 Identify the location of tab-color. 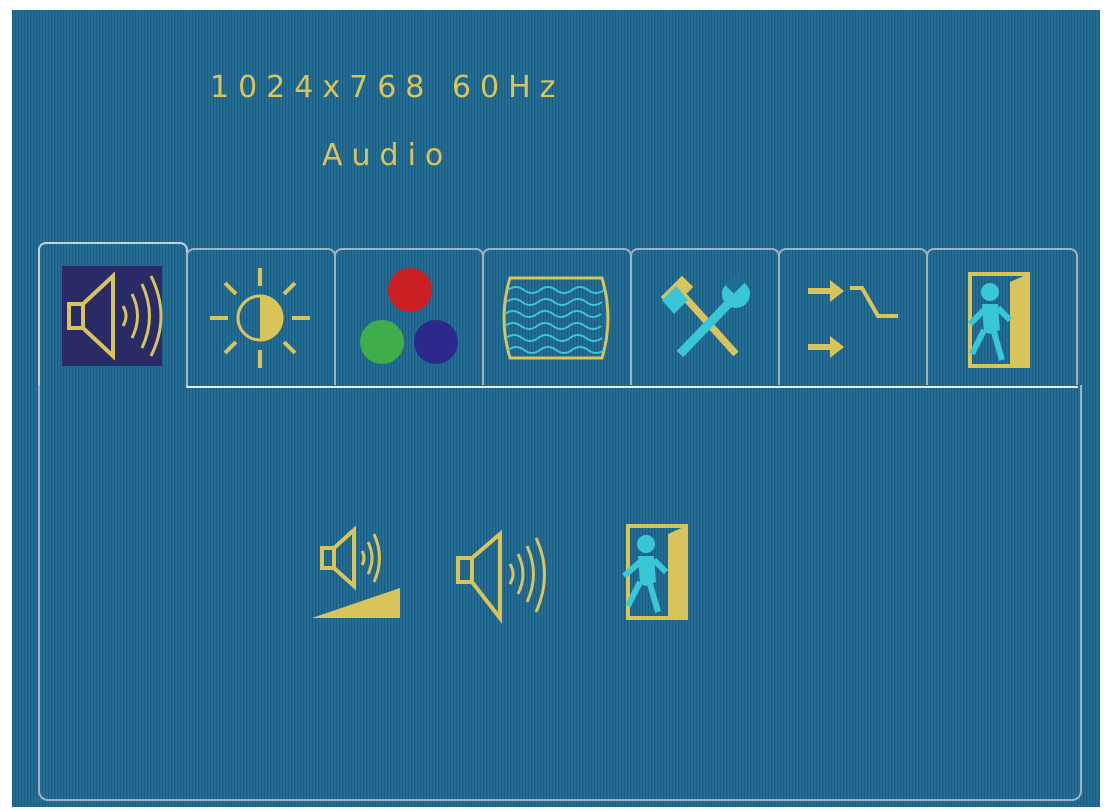
(409, 316).